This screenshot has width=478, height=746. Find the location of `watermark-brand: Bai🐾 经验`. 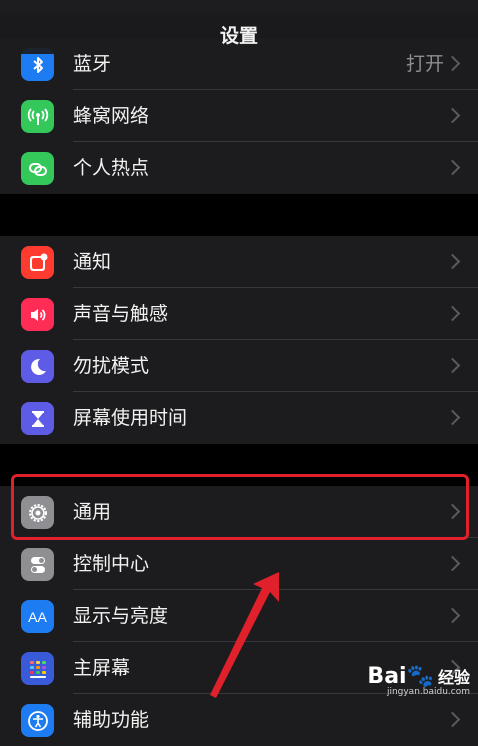

watermark-brand: Bai🐾 经验 is located at coordinates (418, 676).